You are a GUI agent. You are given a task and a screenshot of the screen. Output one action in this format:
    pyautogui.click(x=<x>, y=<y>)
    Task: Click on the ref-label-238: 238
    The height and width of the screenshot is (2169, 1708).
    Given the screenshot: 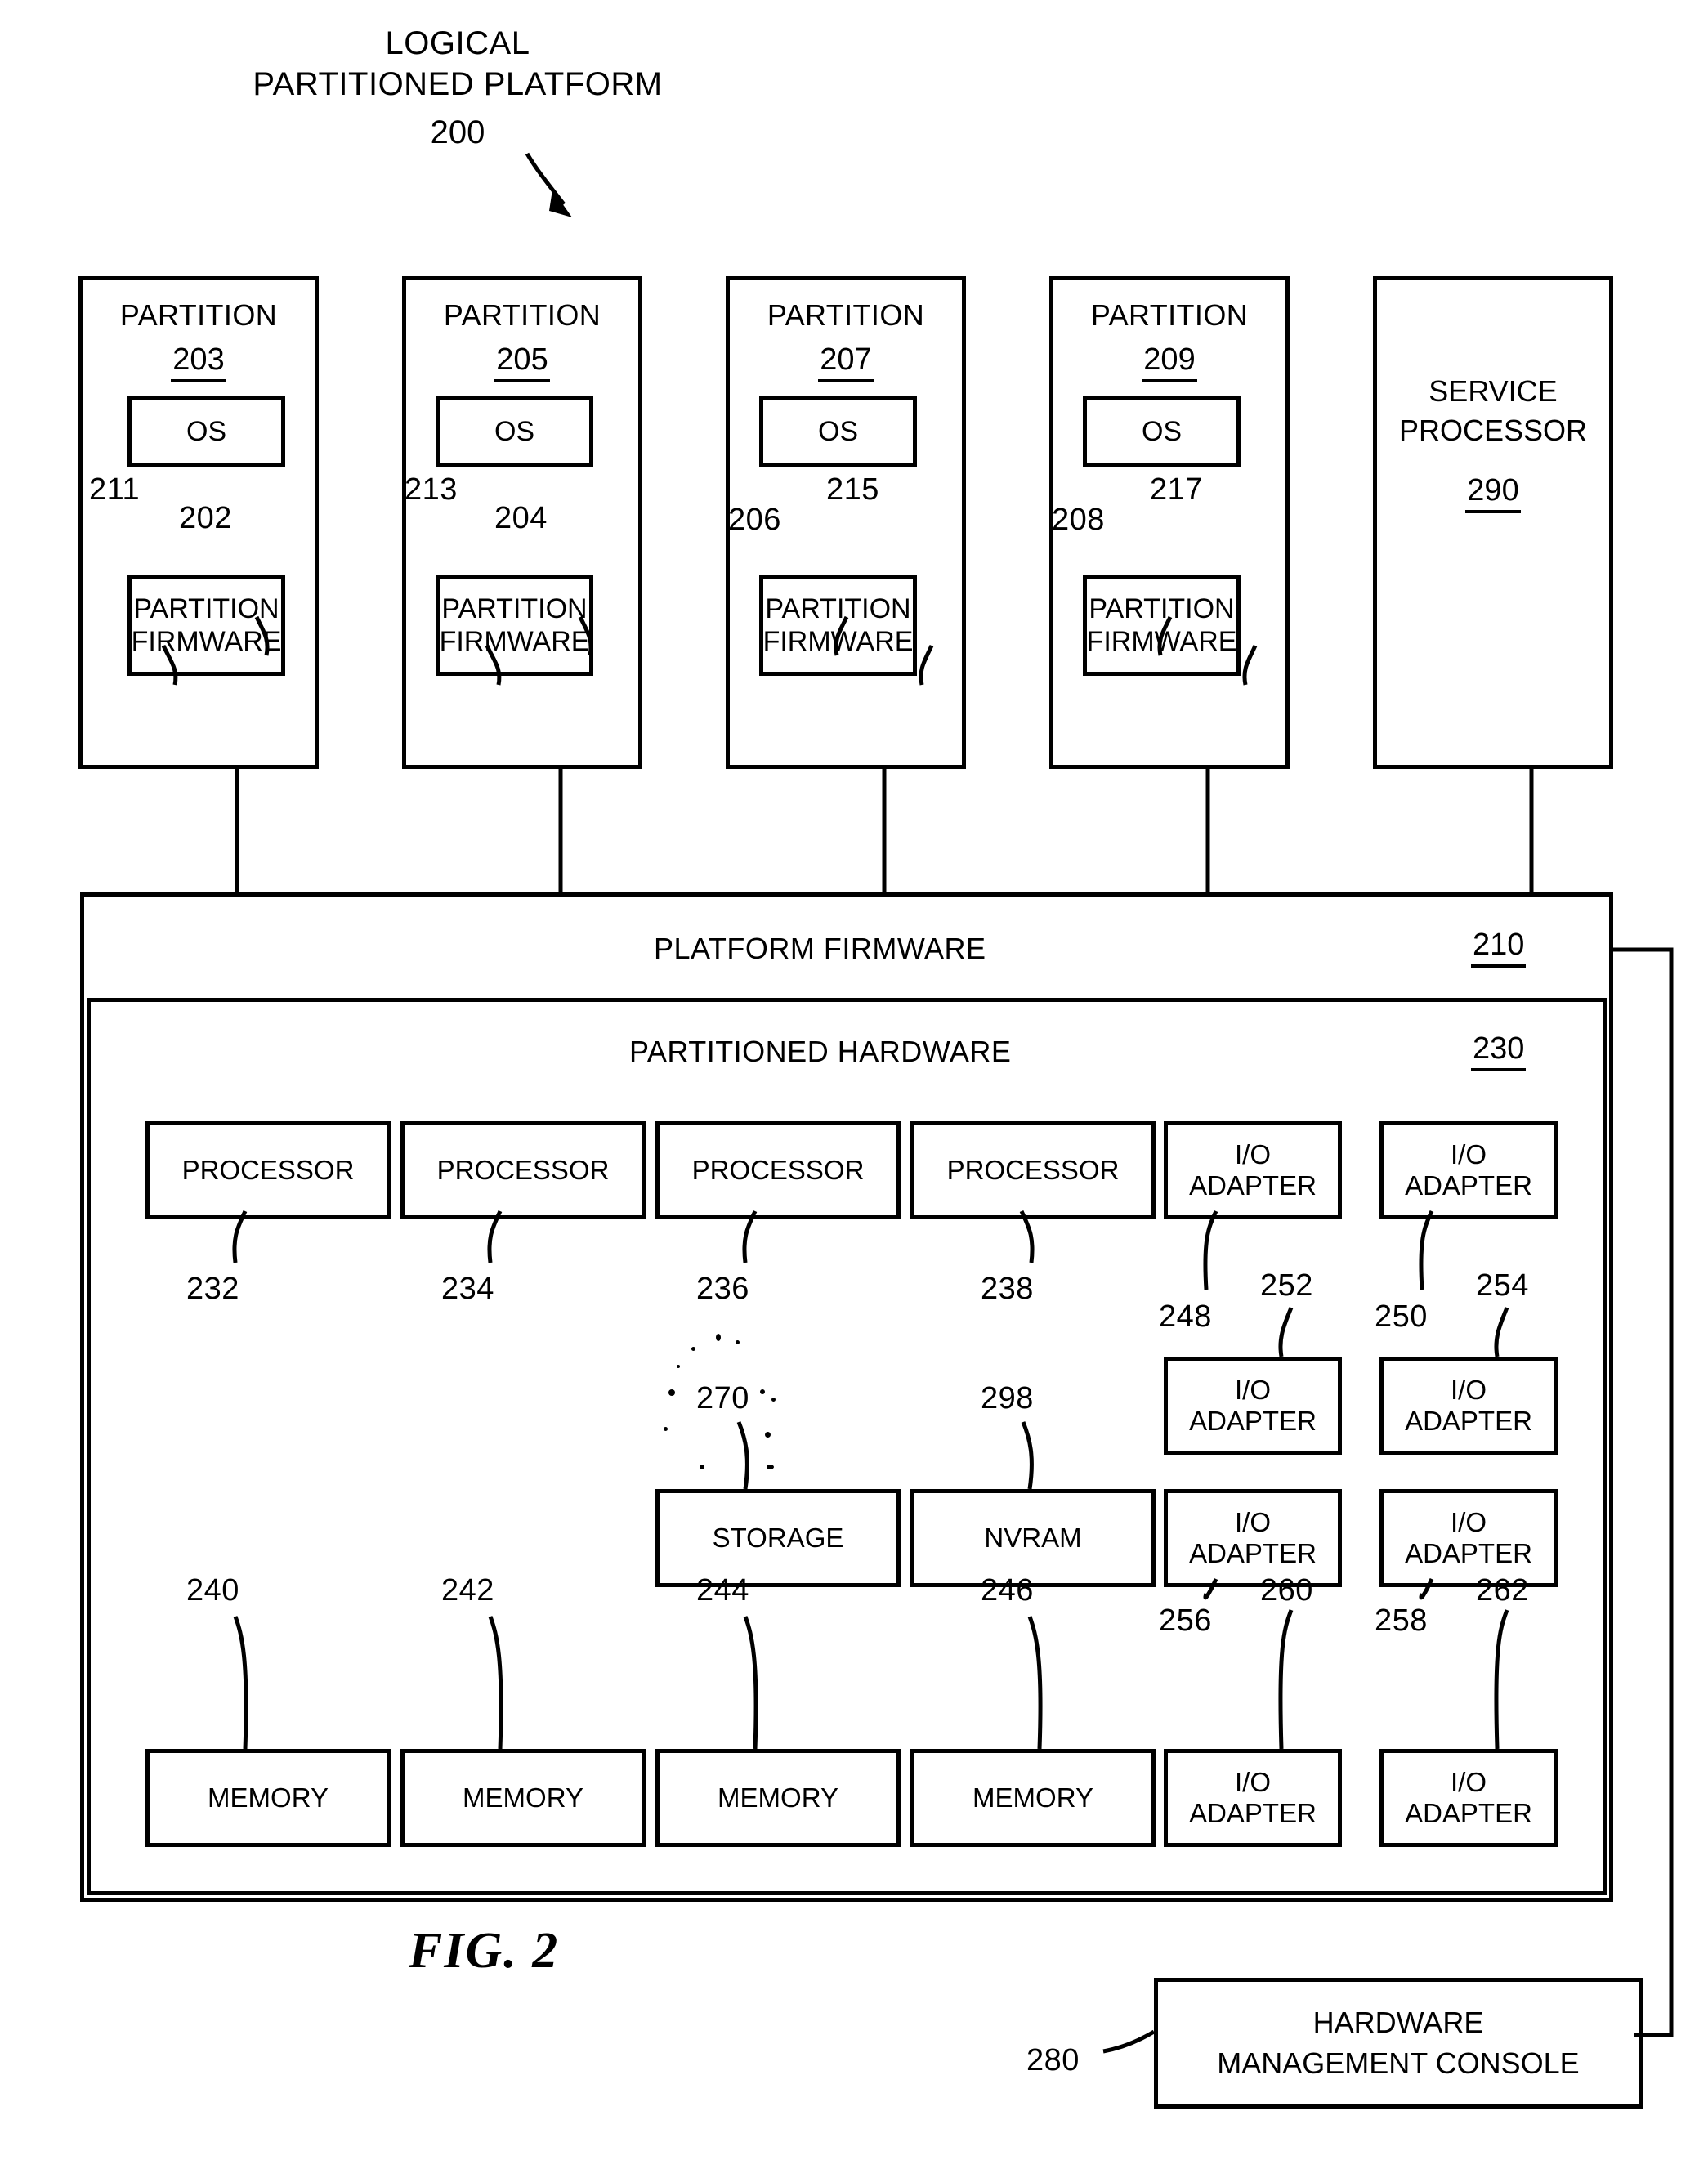 What is the action you would take?
    pyautogui.click(x=1007, y=1289)
    